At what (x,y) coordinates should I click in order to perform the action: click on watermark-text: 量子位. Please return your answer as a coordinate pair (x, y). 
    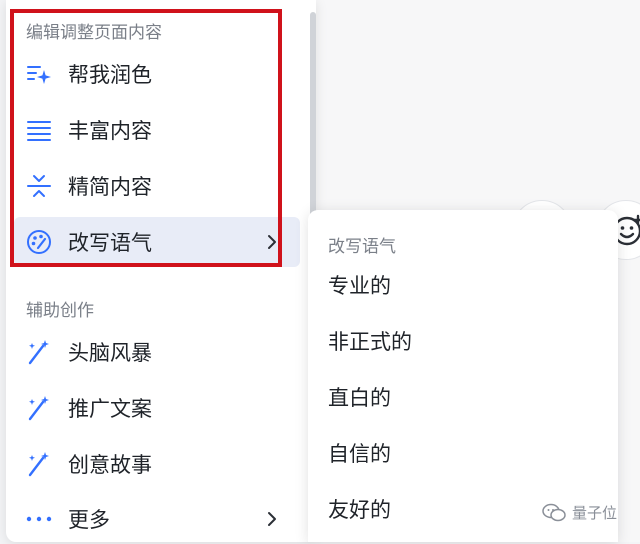
    Looking at the image, I should click on (595, 513).